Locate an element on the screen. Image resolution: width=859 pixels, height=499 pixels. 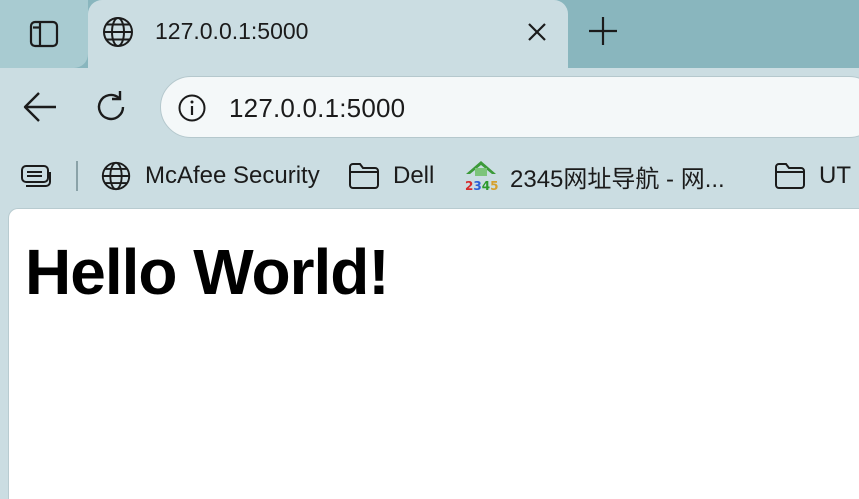
bookmark-dell-folder: Dell is located at coordinates (390, 176).